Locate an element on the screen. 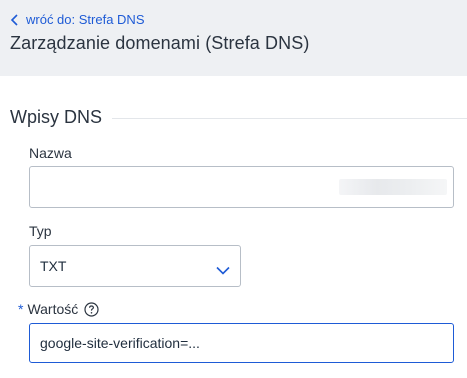  value-label: * Wartość is located at coordinates (58, 309).